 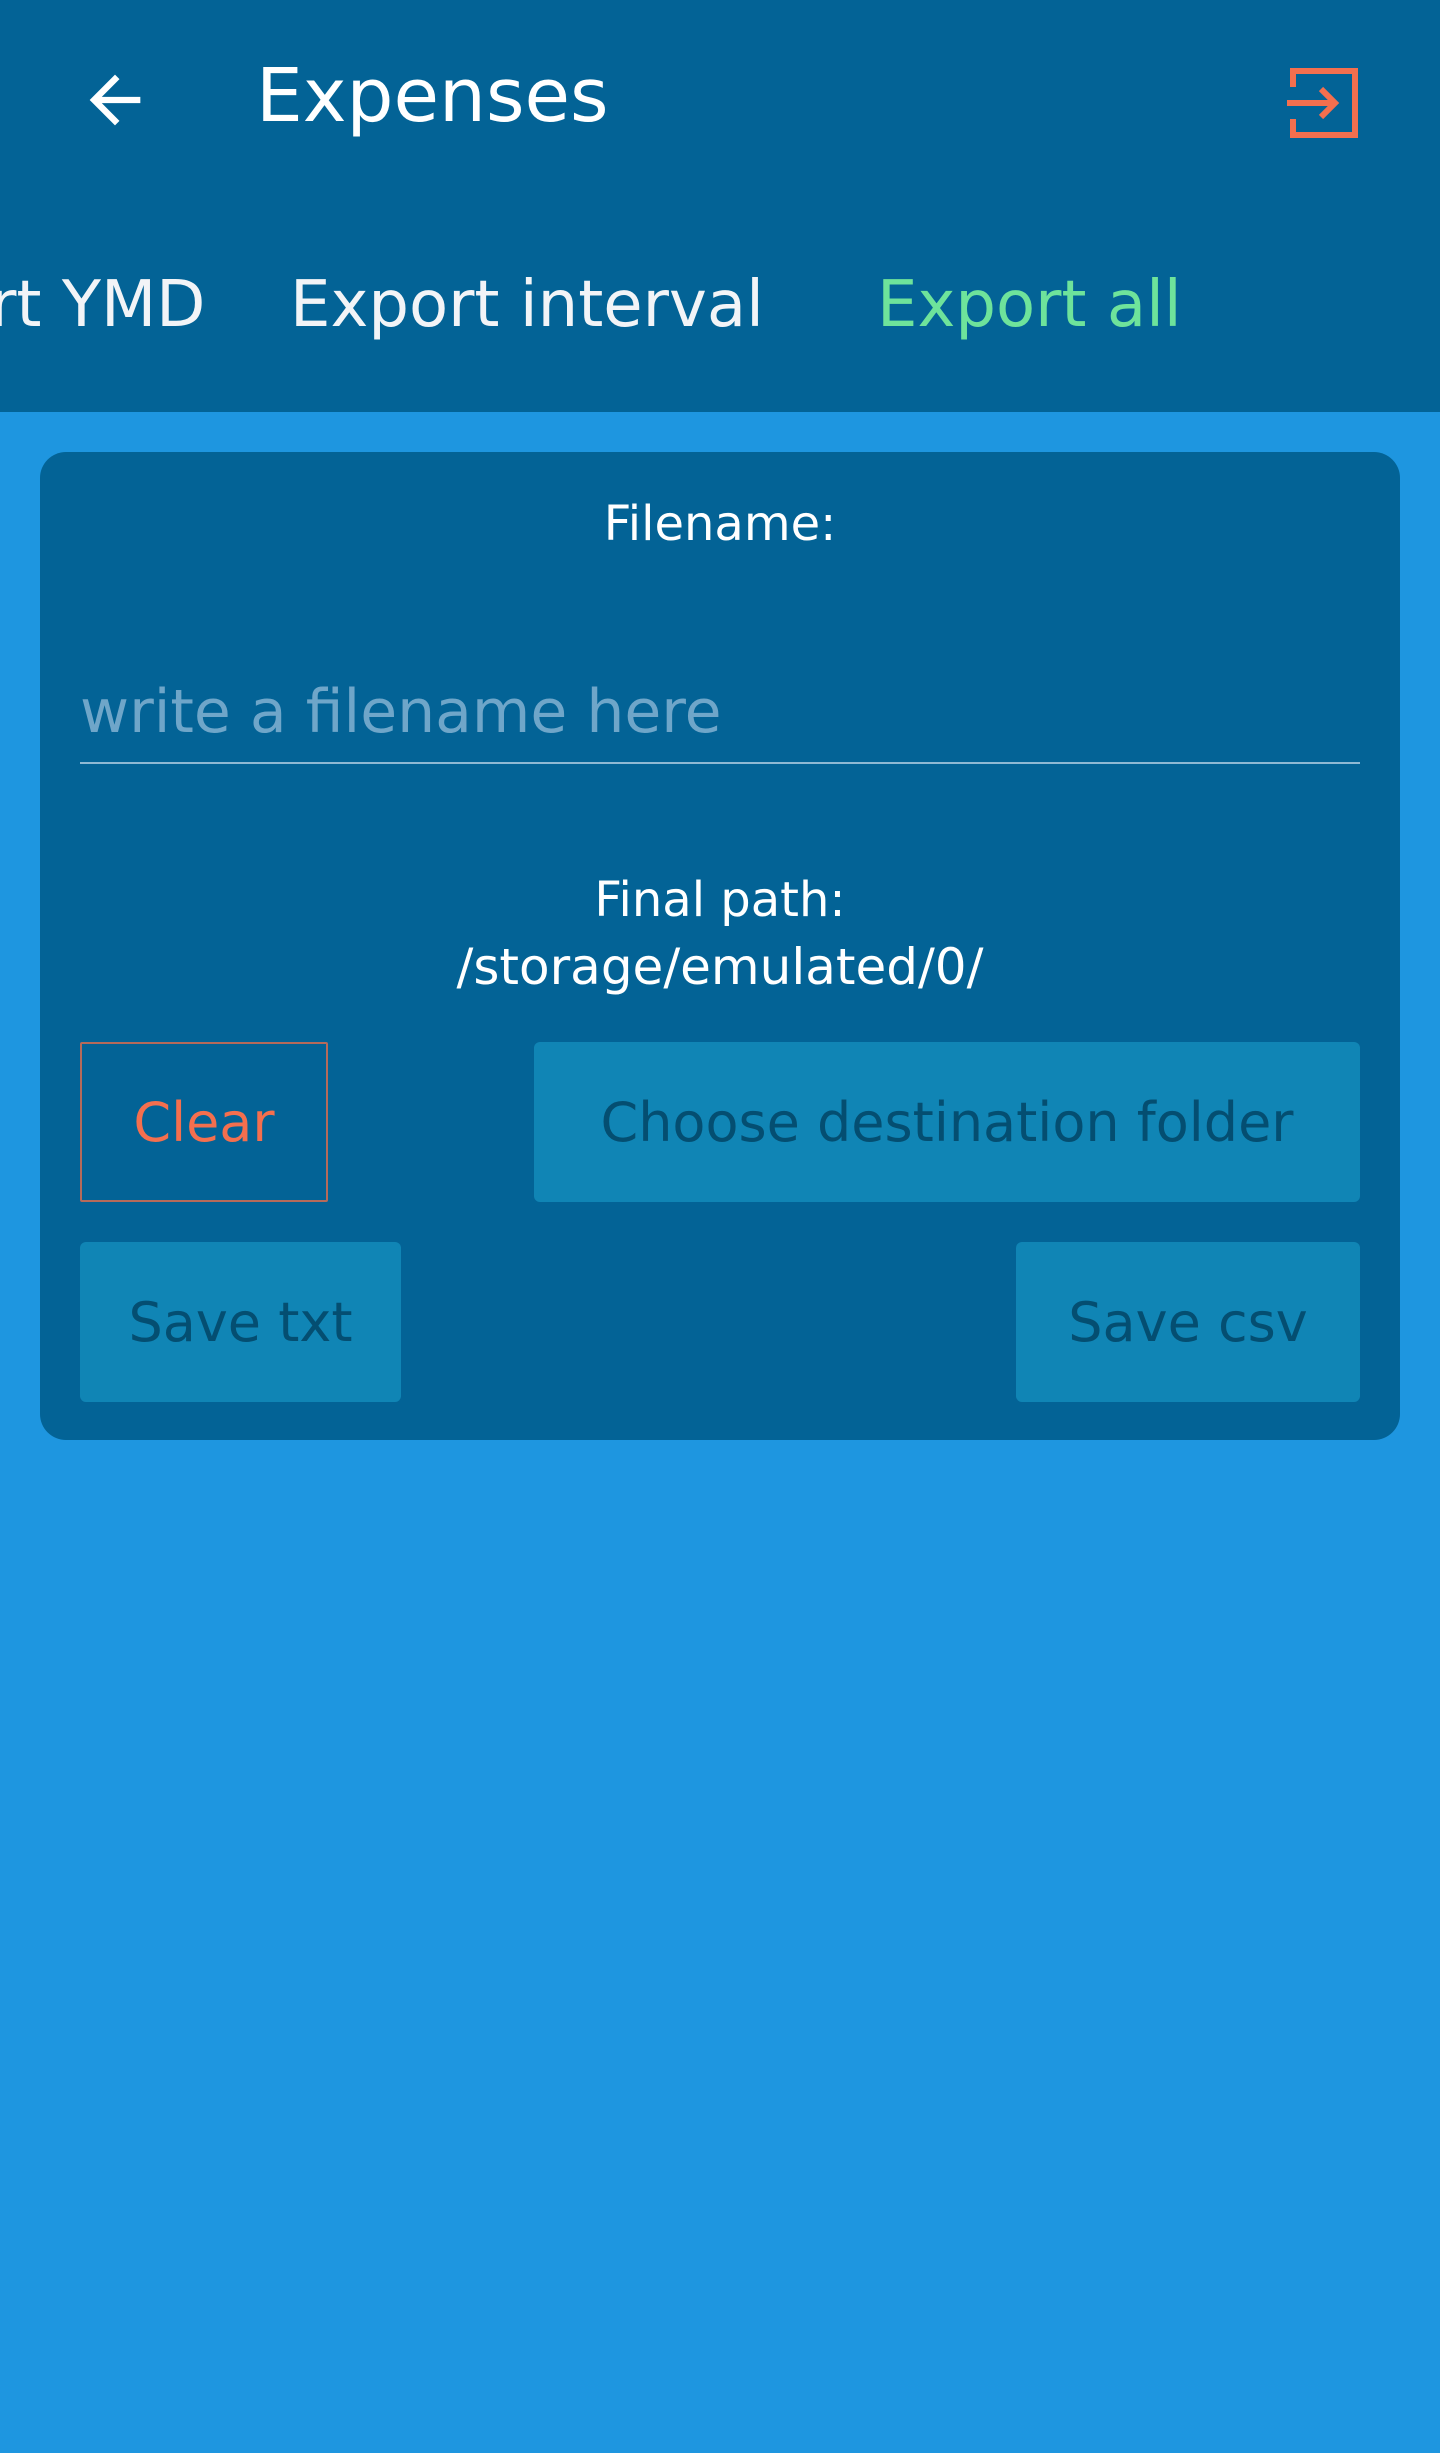 I want to click on back-button, so click(x=115, y=100).